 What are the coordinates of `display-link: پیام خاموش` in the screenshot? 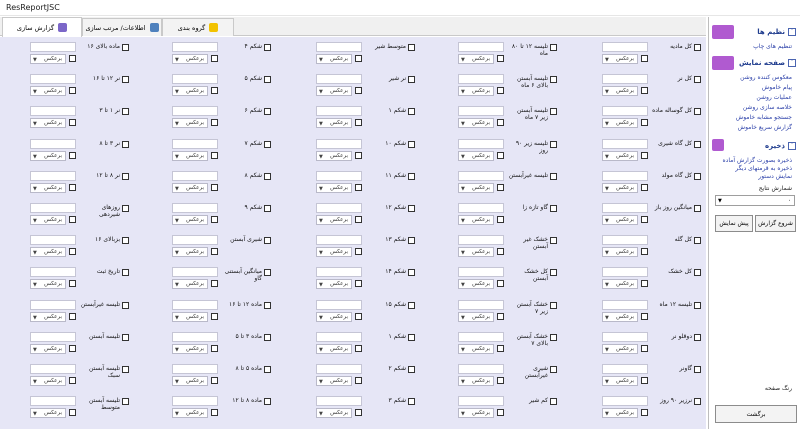 It's located at (777, 87).